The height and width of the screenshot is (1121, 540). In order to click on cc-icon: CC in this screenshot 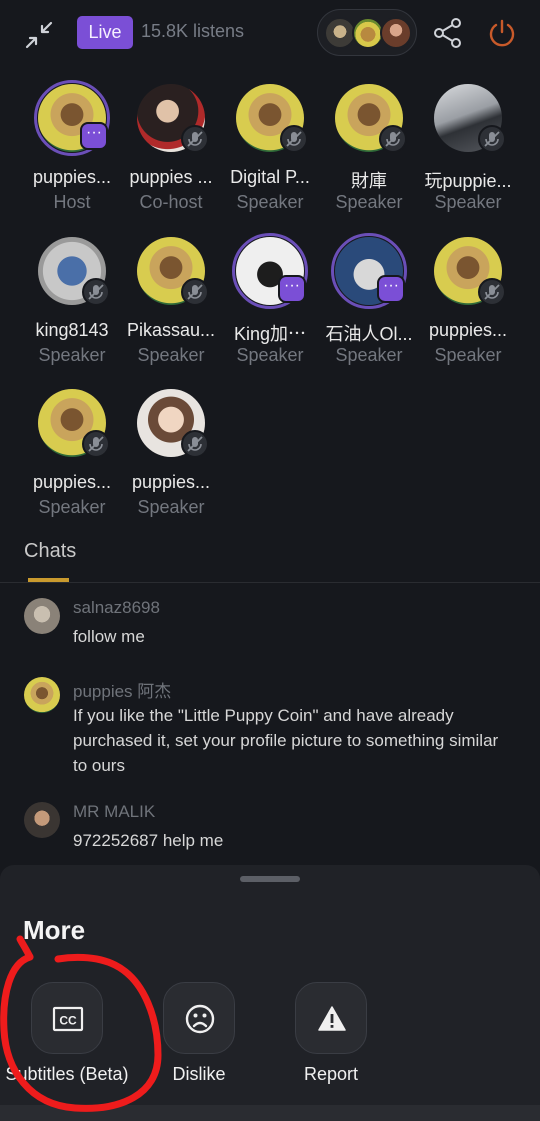, I will do `click(68, 1019)`.